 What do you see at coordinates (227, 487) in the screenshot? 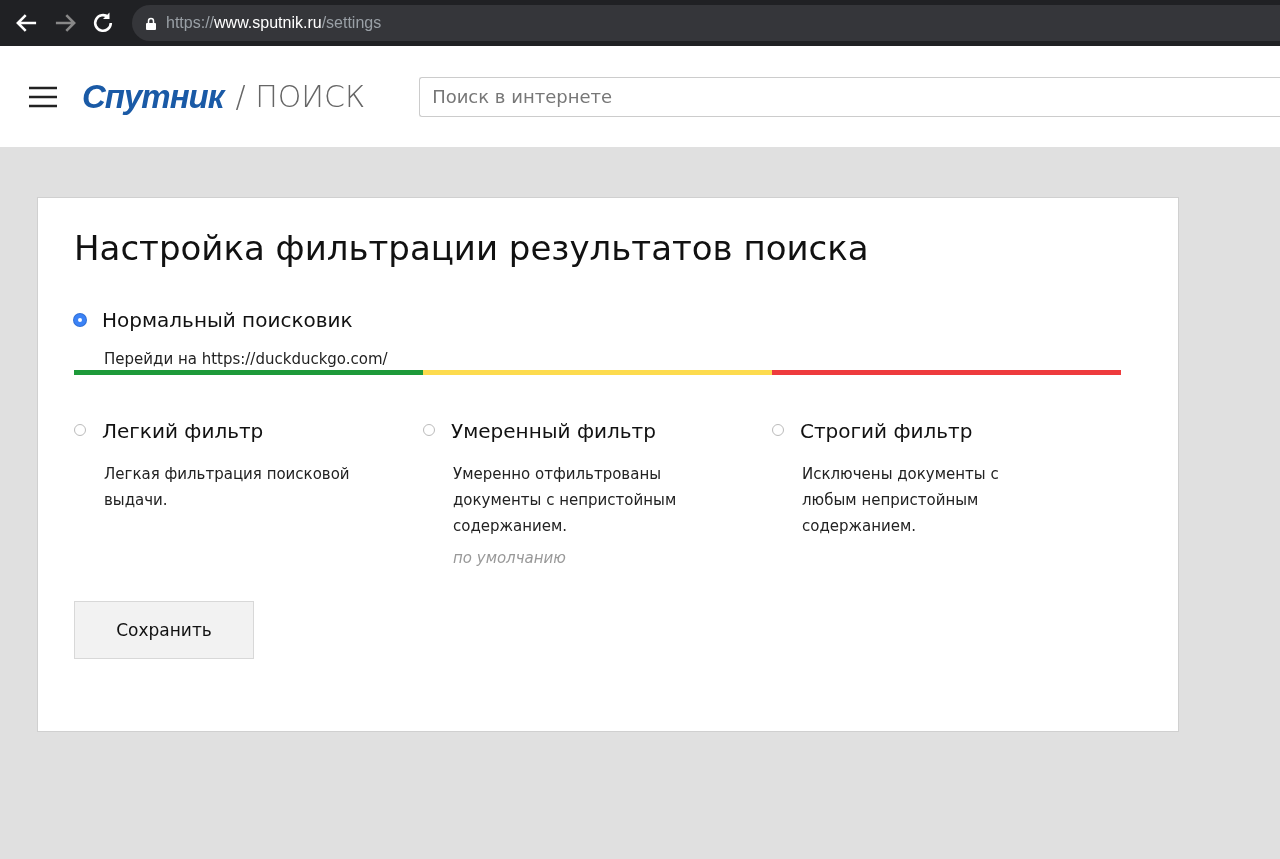
I see `option-description: Легкая фильтрация поисковой выдачи.` at bounding box center [227, 487].